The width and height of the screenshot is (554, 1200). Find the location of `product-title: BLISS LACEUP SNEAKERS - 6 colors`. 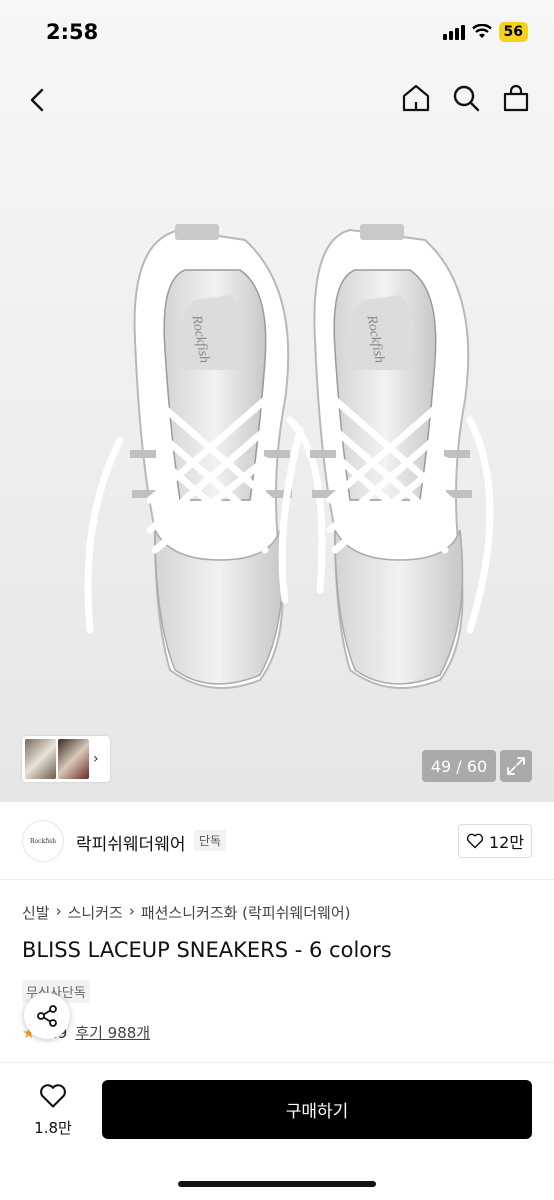

product-title: BLISS LACEUP SNEAKERS - 6 colors is located at coordinates (207, 950).